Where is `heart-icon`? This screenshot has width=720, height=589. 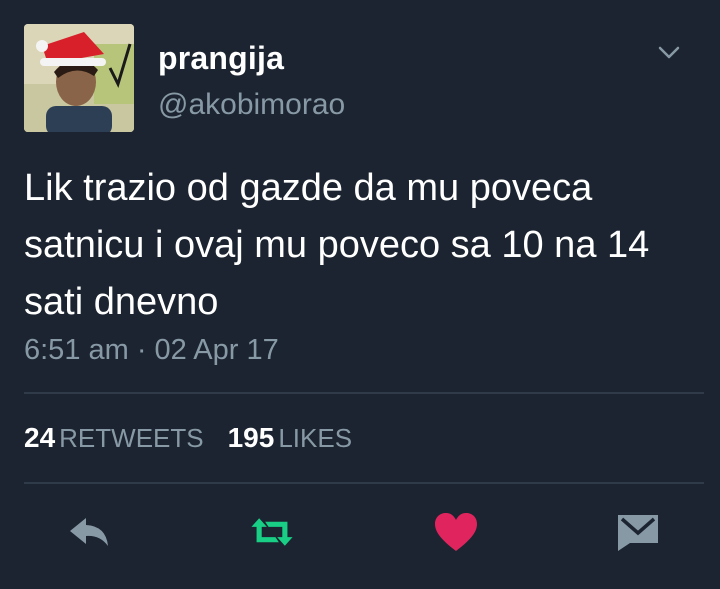
heart-icon is located at coordinates (456, 532).